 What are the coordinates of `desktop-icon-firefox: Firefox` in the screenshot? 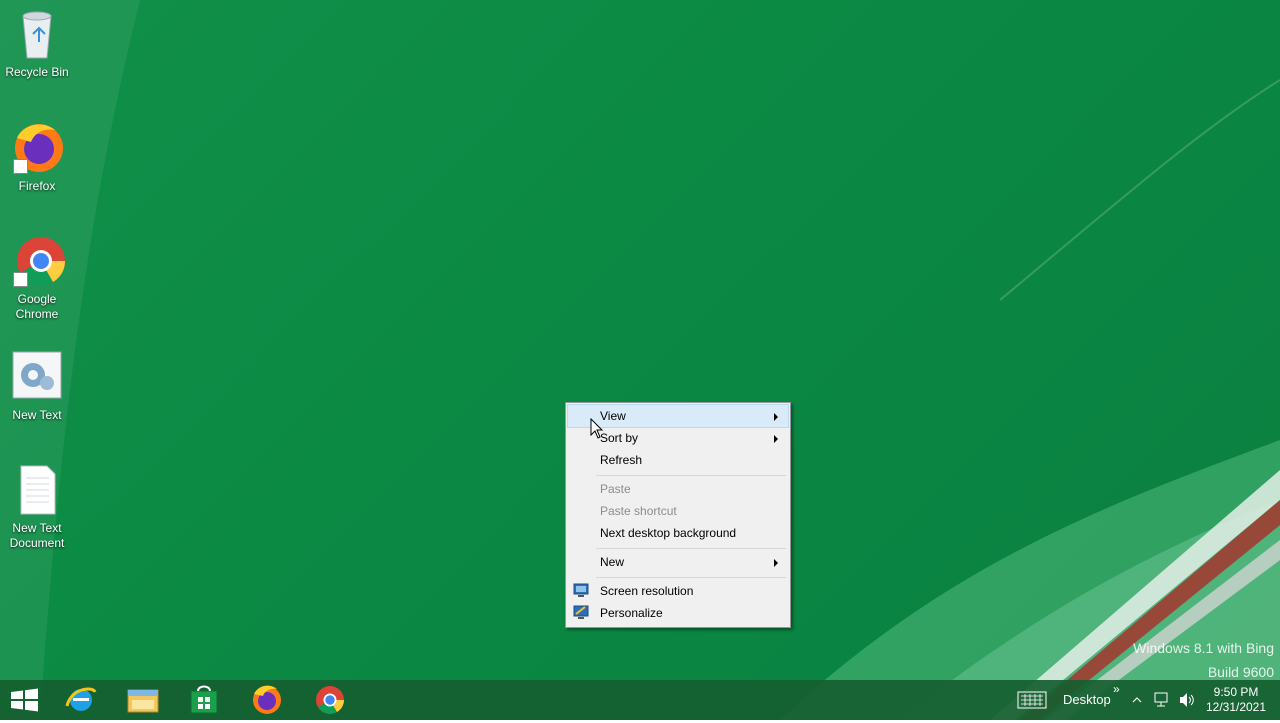 It's located at (37, 157).